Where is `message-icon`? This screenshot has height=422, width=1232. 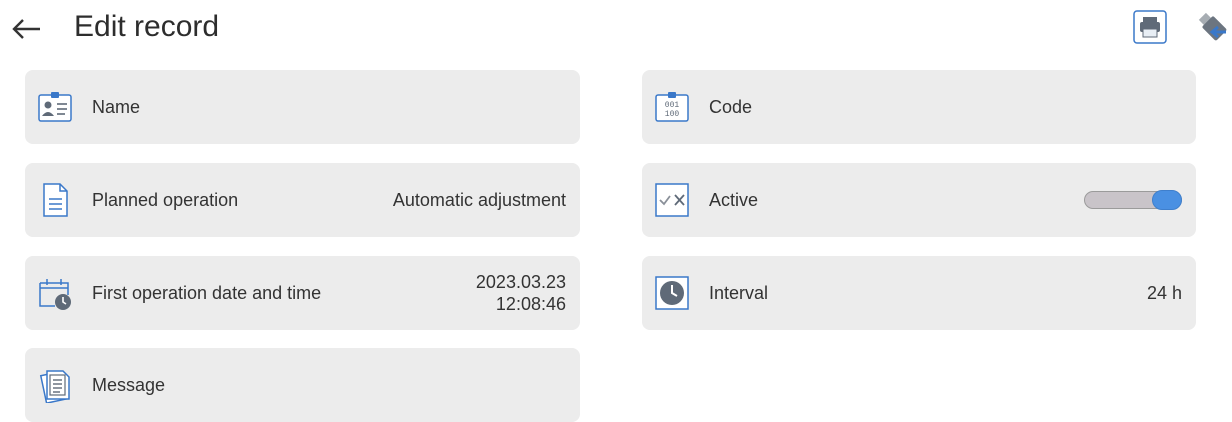 message-icon is located at coordinates (54, 386).